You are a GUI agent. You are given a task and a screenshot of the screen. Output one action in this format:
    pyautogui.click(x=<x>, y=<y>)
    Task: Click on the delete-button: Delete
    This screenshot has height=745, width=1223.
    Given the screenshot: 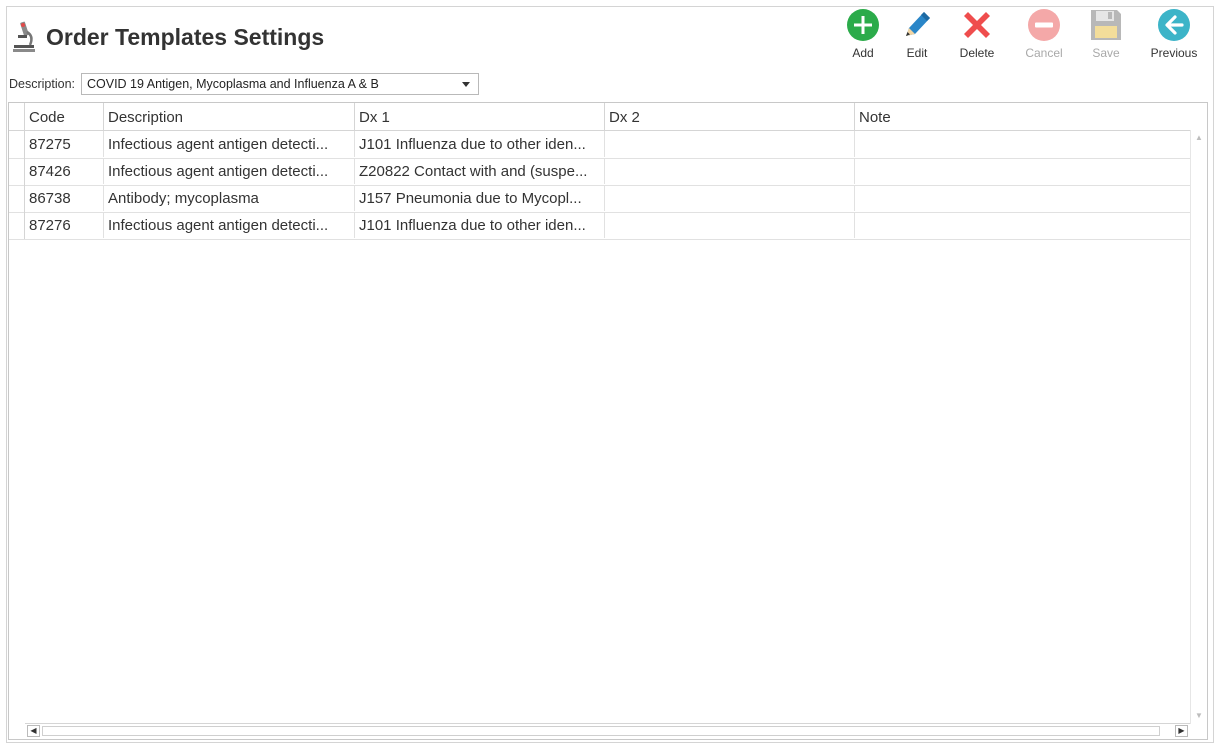 What is the action you would take?
    pyautogui.click(x=977, y=34)
    